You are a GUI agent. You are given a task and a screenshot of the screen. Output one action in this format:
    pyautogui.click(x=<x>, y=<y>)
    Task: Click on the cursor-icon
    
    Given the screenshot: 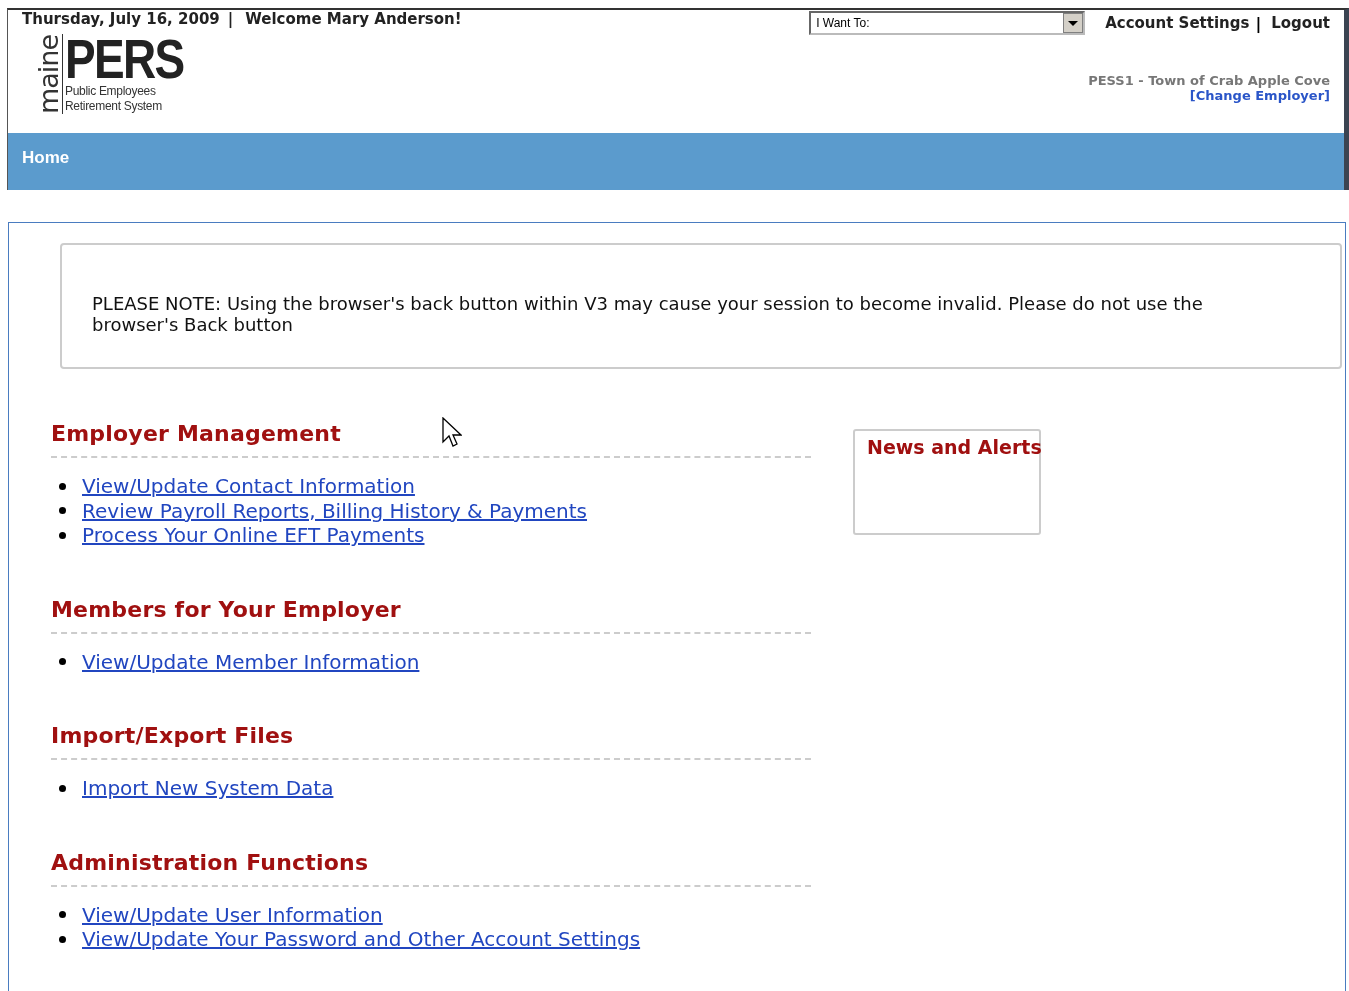 What is the action you would take?
    pyautogui.click(x=452, y=433)
    